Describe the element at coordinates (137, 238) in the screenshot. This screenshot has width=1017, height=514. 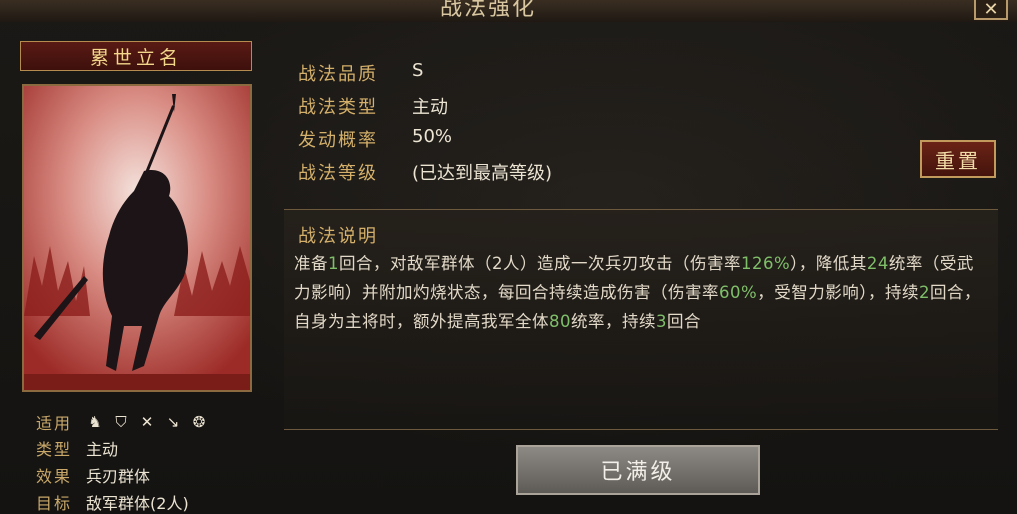
I see `skill-portrait` at that location.